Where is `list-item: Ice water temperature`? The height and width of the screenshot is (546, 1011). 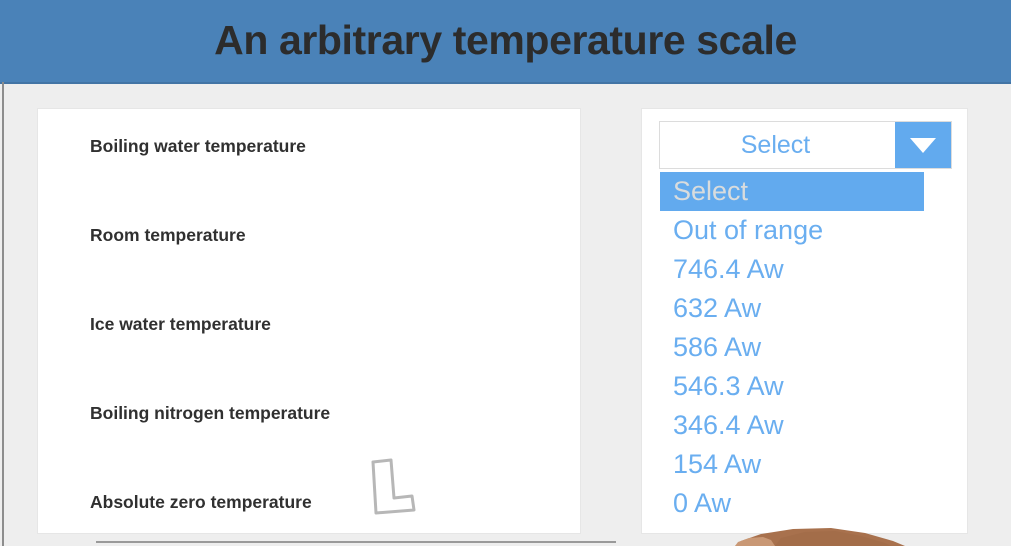
list-item: Ice water temperature is located at coordinates (180, 324).